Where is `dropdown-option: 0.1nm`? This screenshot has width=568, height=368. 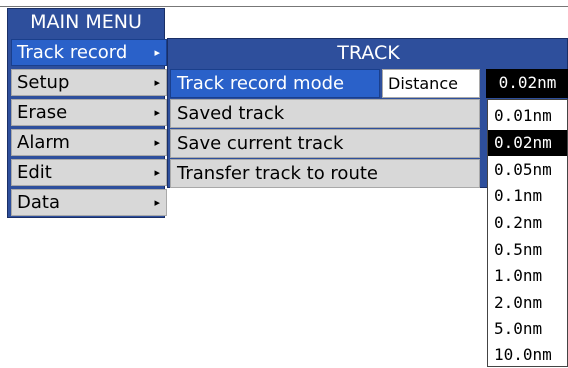 dropdown-option: 0.1nm is located at coordinates (527, 196).